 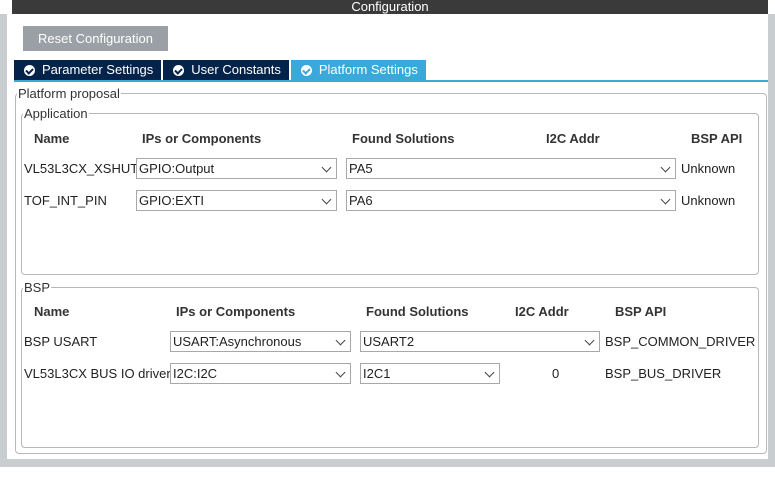 What do you see at coordinates (236, 168) in the screenshot?
I see `ips-select: GPIO:Output` at bounding box center [236, 168].